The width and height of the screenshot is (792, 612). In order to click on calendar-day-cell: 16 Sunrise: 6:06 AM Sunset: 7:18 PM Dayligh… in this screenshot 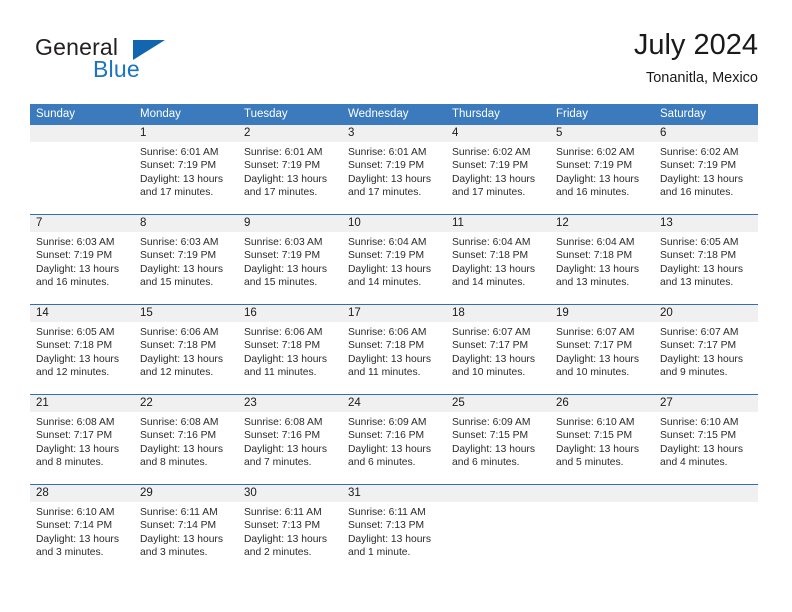, I will do `click(290, 349)`.